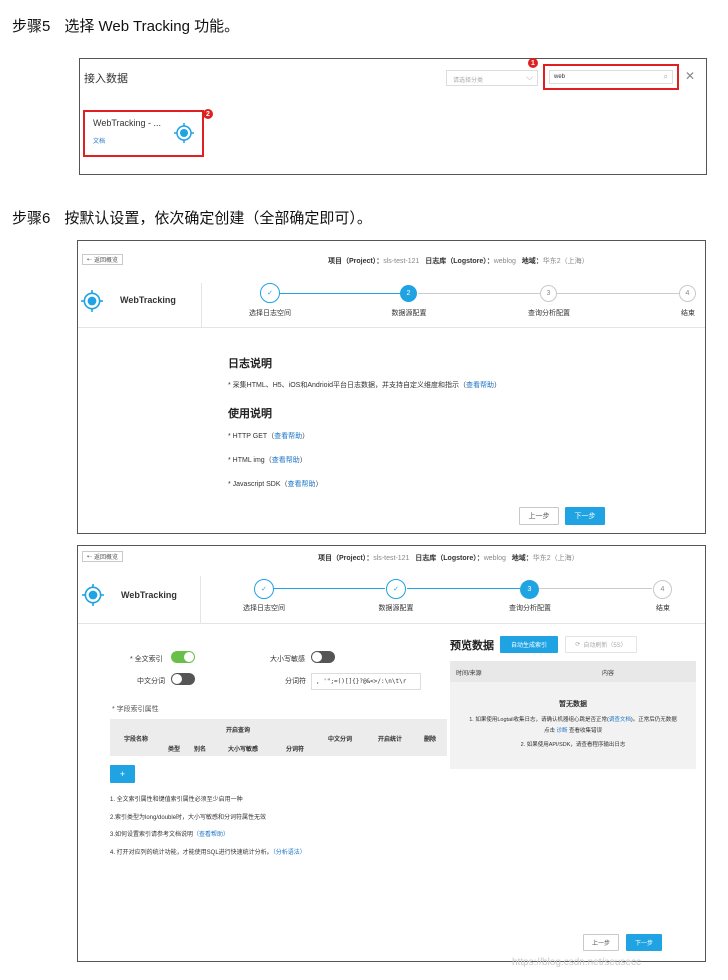 The width and height of the screenshot is (728, 980). What do you see at coordinates (472, 646) in the screenshot?
I see `preview-title: 预览数据` at bounding box center [472, 646].